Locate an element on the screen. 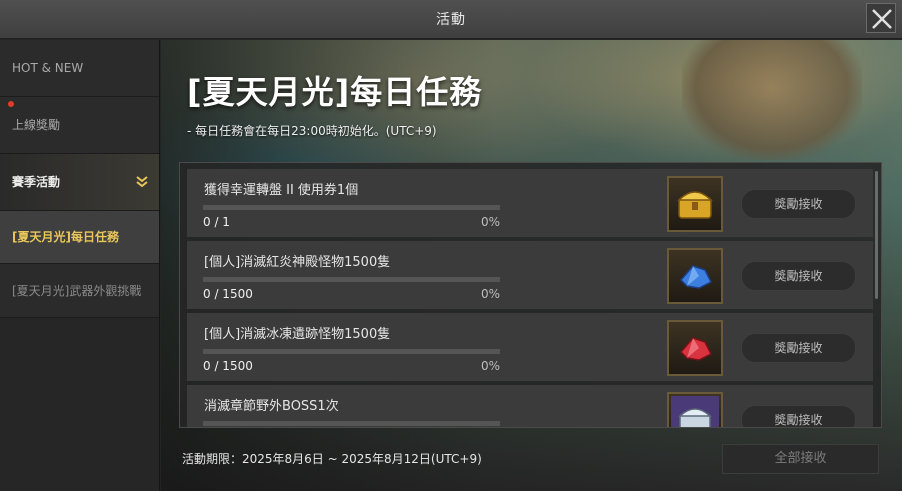  close-button is located at coordinates (881, 18).